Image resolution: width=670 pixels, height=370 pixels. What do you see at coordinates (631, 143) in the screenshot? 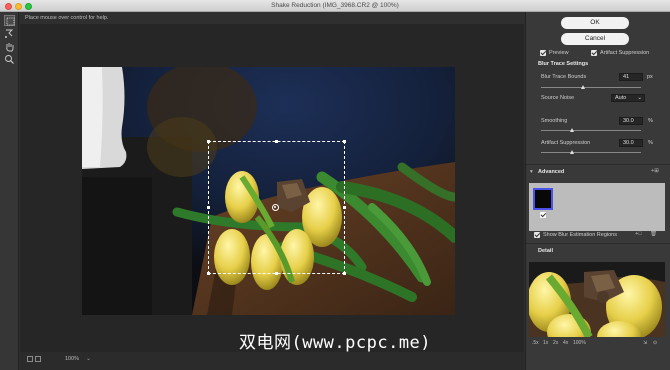
I see `artifact-suppression-field: 30.0` at bounding box center [631, 143].